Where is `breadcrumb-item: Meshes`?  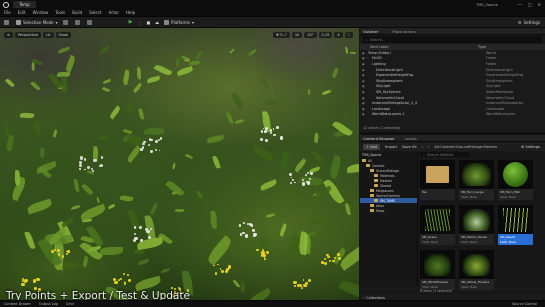
breadcrumb-item: Meshes is located at coordinates (491, 147).